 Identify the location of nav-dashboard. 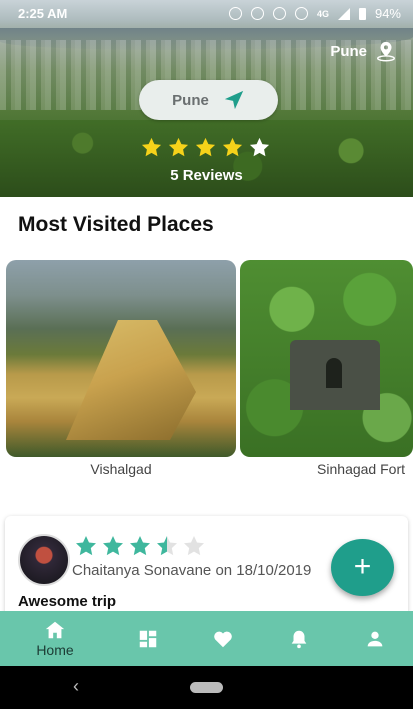
(148, 638).